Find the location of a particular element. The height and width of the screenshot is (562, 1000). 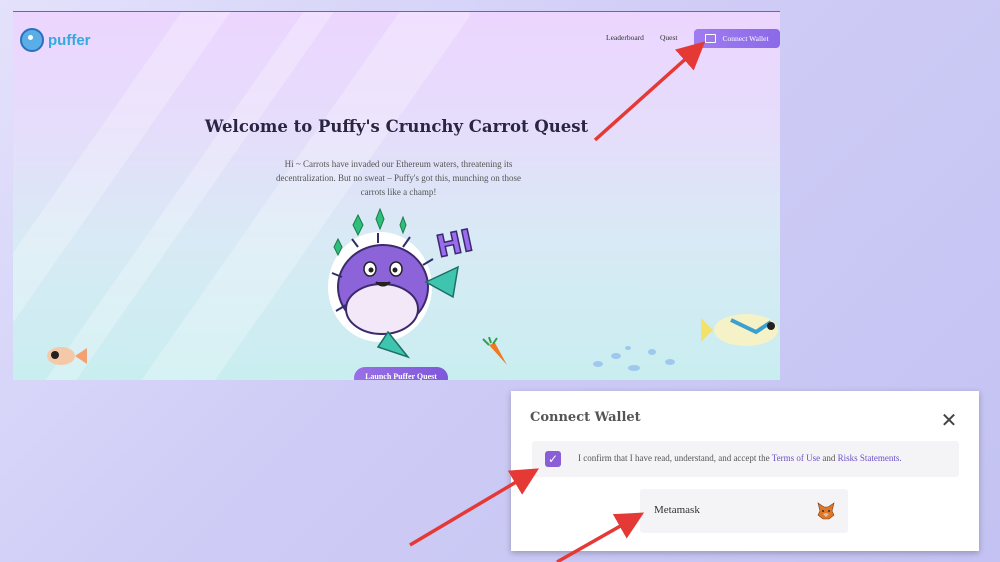

hero-desc-line: carrots like a champ! is located at coordinates (398, 192).